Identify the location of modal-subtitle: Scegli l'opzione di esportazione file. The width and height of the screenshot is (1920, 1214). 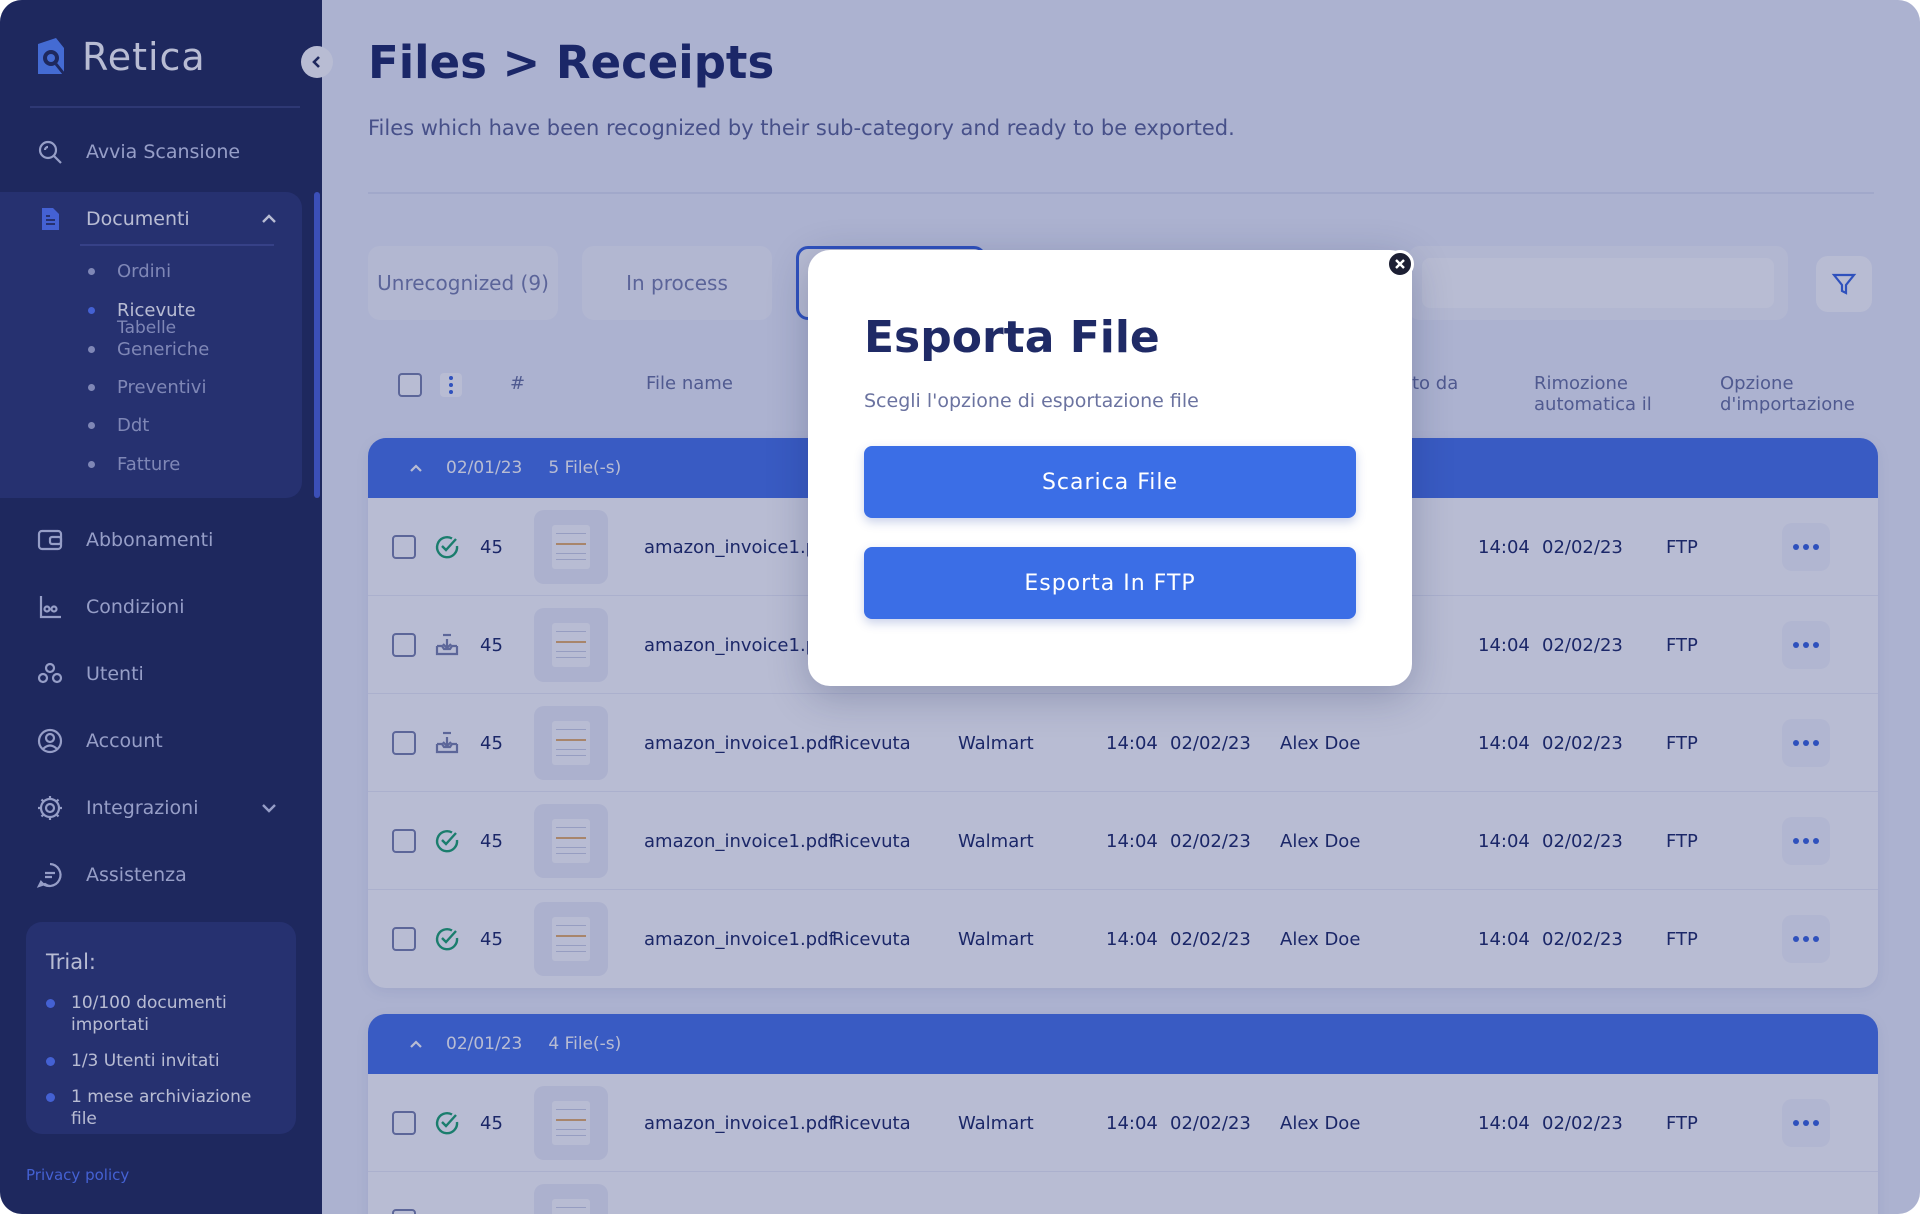
(1031, 401).